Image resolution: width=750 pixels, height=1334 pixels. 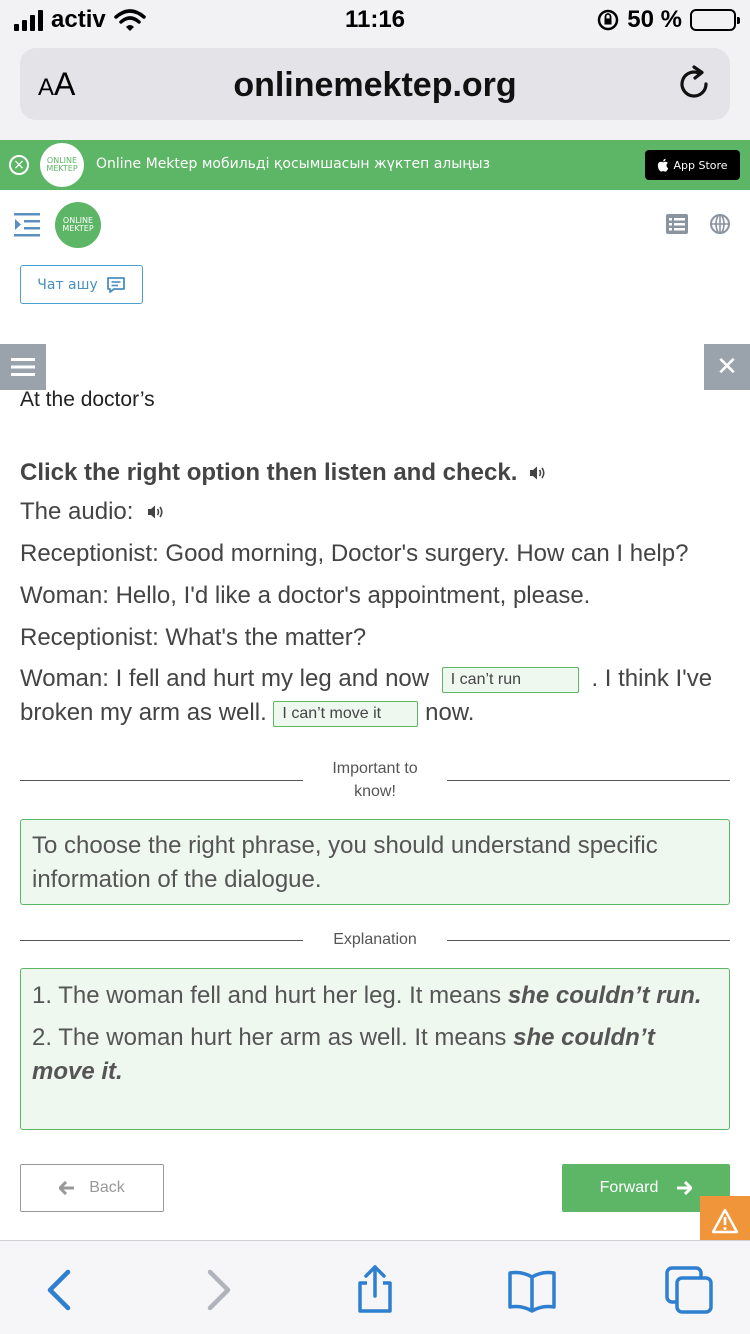 What do you see at coordinates (663, 165) in the screenshot?
I see `apple-icon` at bounding box center [663, 165].